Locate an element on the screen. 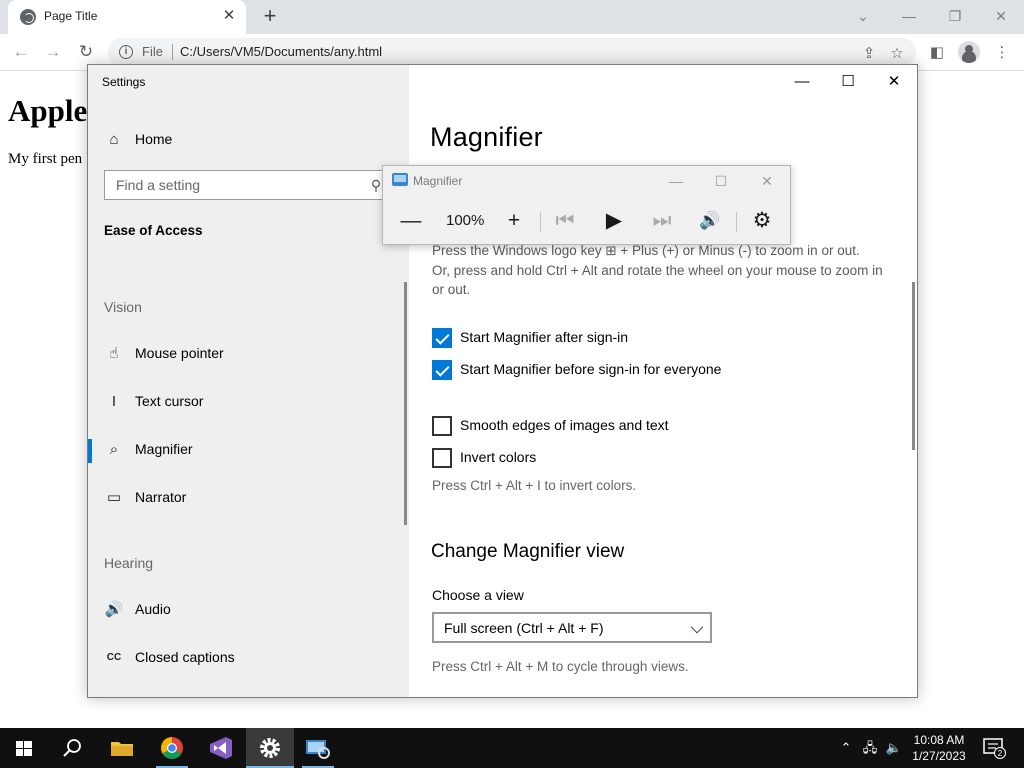 Image resolution: width=1024 pixels, height=768 pixels. content-scrollbar is located at coordinates (913, 366).